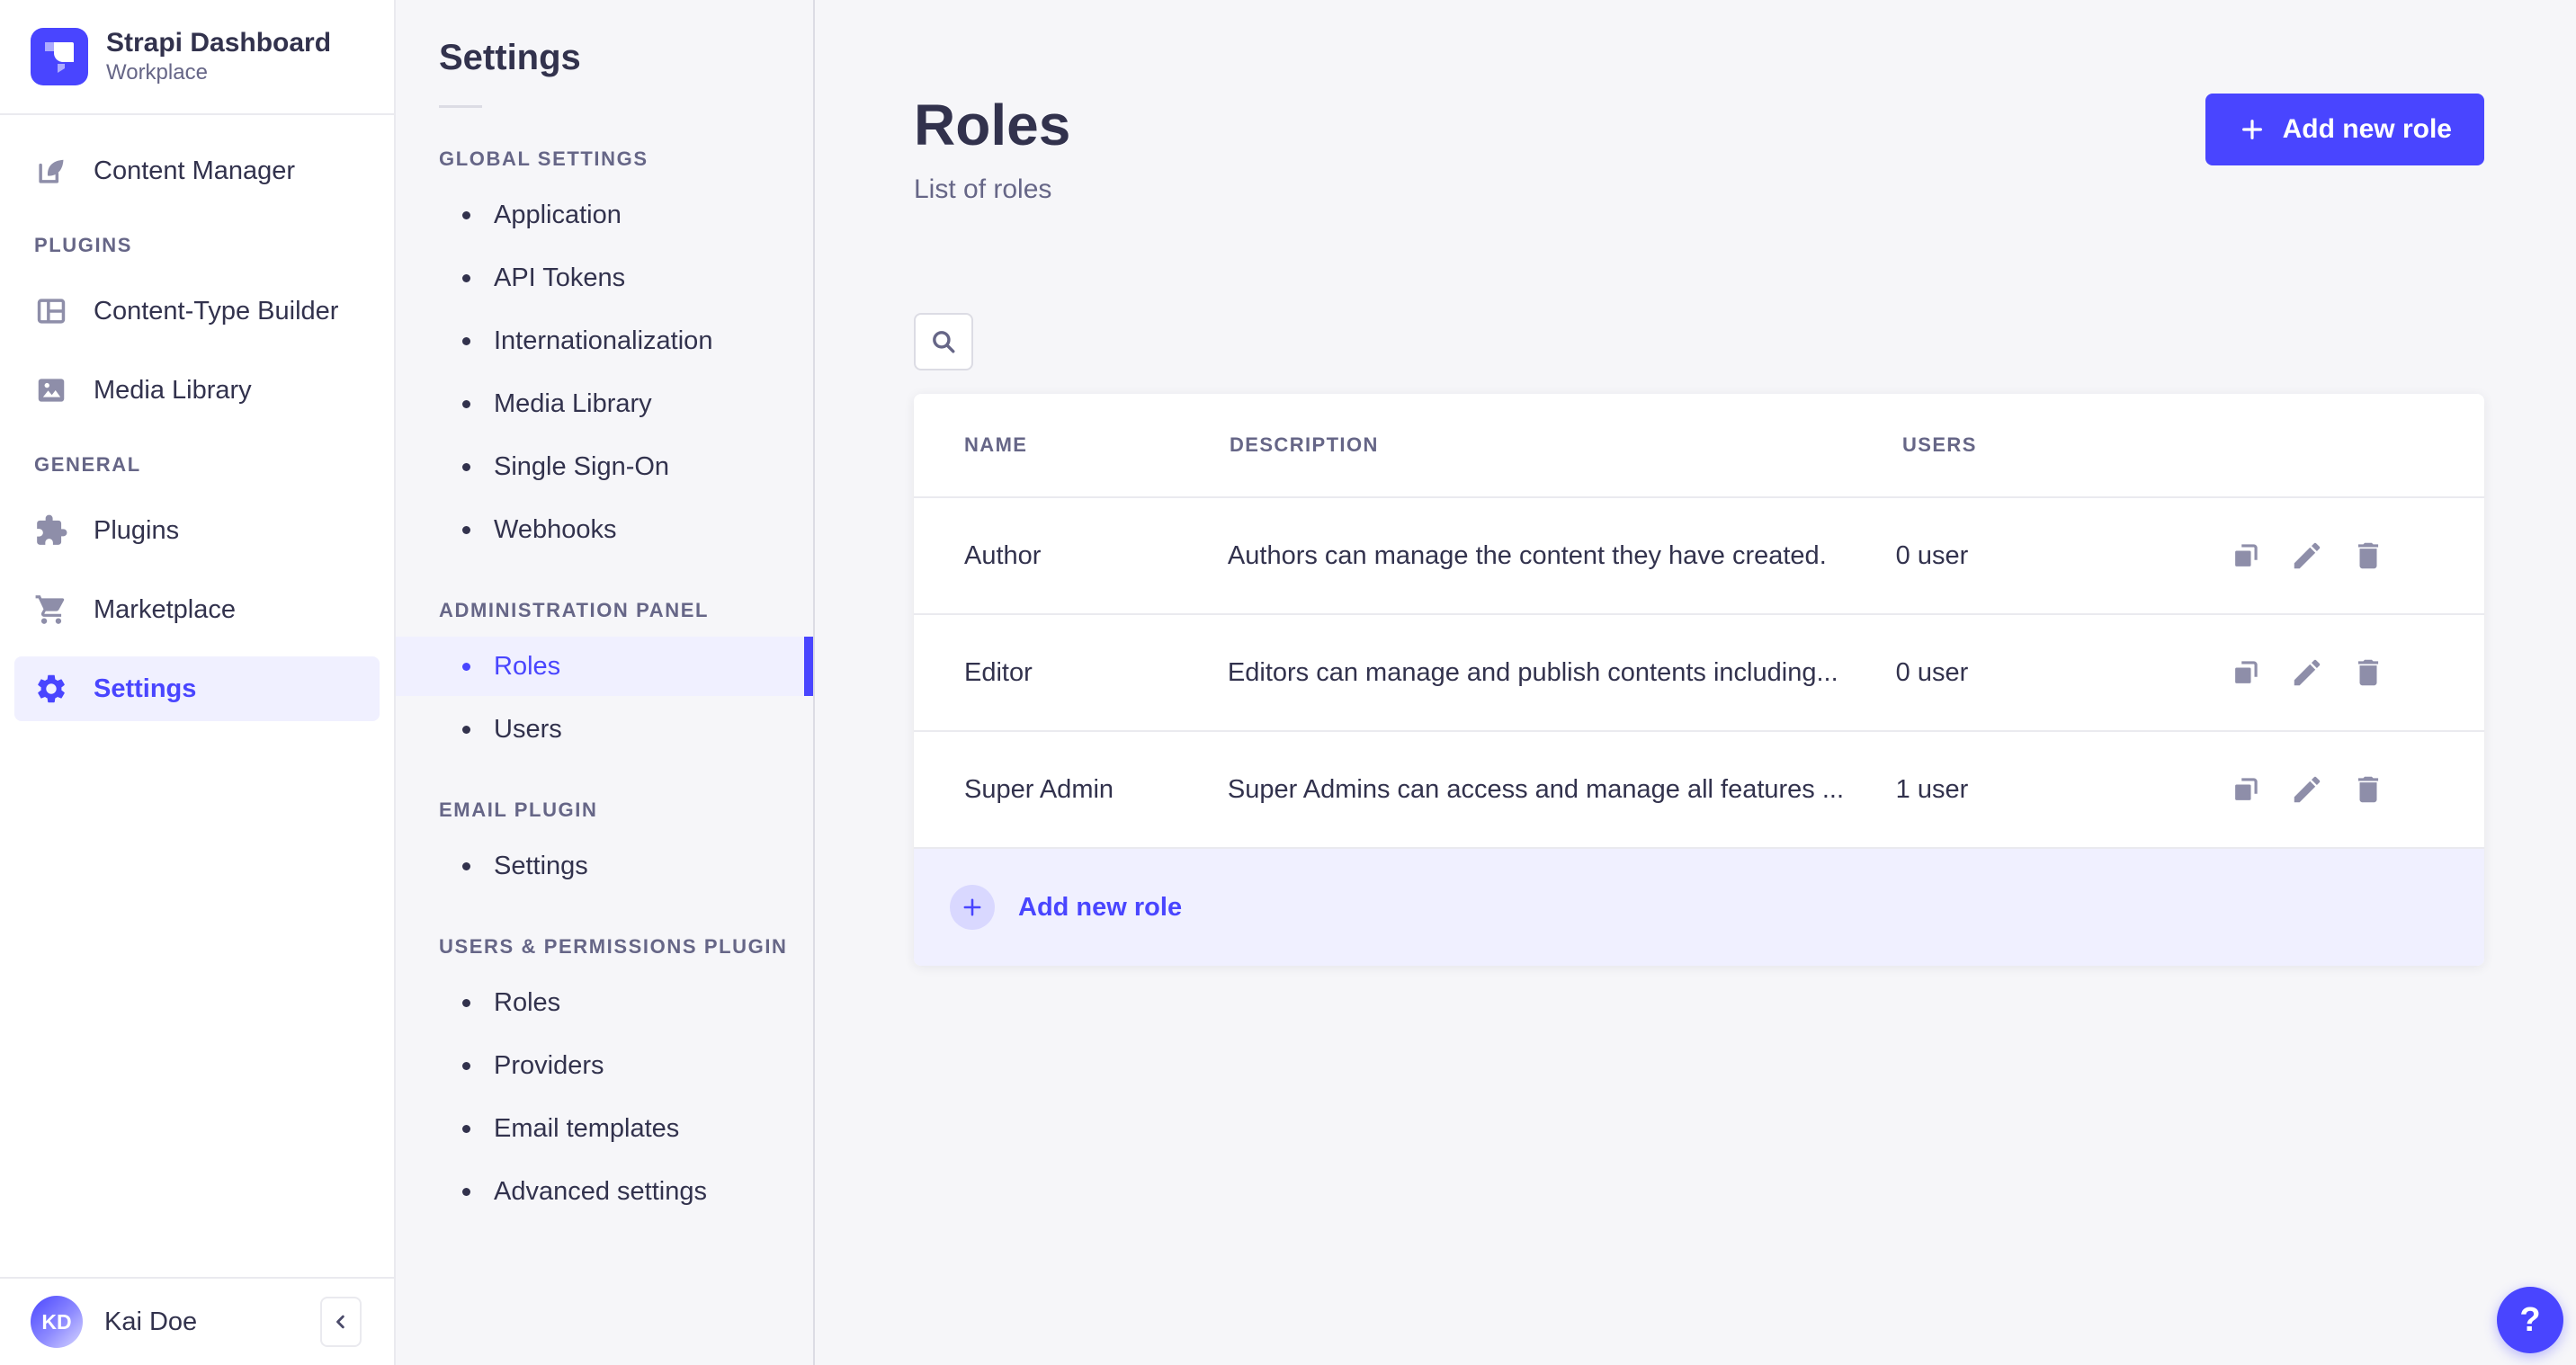 The width and height of the screenshot is (2576, 1365). What do you see at coordinates (57, 1322) in the screenshot?
I see `avatar: KD` at bounding box center [57, 1322].